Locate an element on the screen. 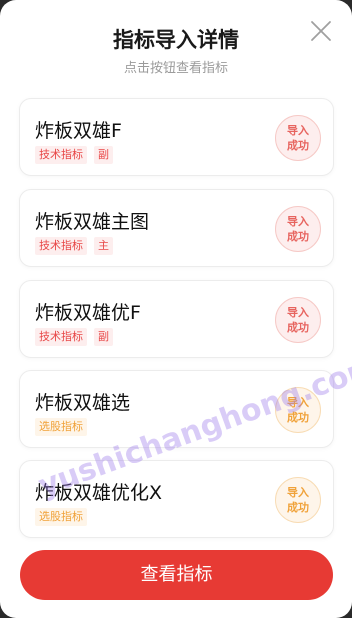 The width and height of the screenshot is (352, 618). sheet-header: 指标导入详情 点击按钮查看指标 is located at coordinates (176, 46).